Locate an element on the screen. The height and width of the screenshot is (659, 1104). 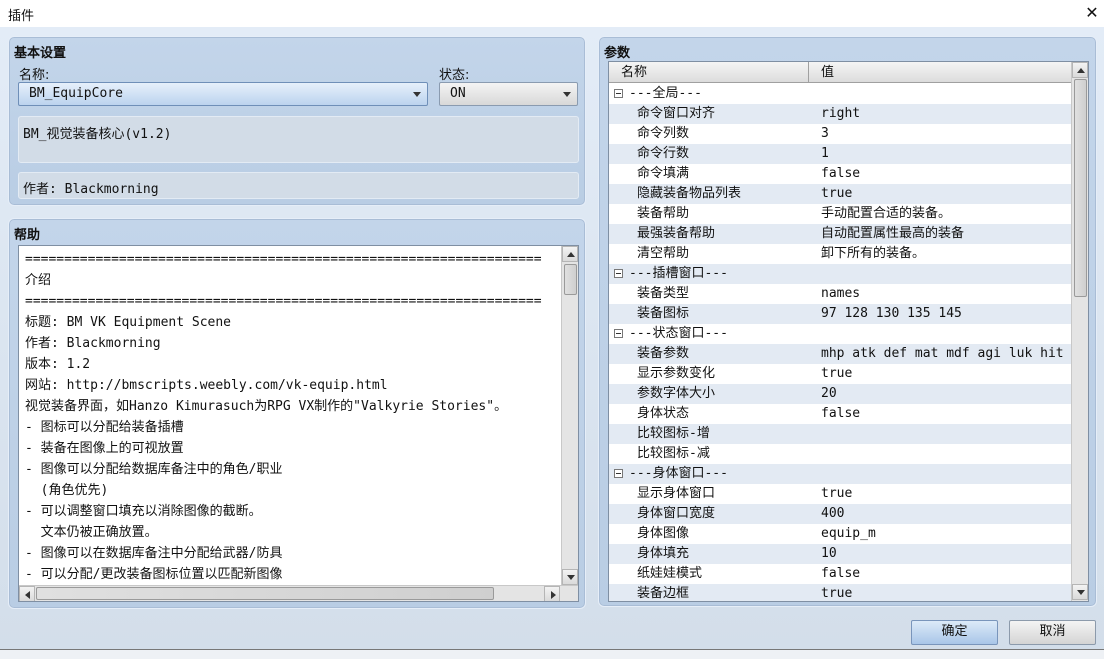
param-row: 命令行数 1 is located at coordinates (840, 154).